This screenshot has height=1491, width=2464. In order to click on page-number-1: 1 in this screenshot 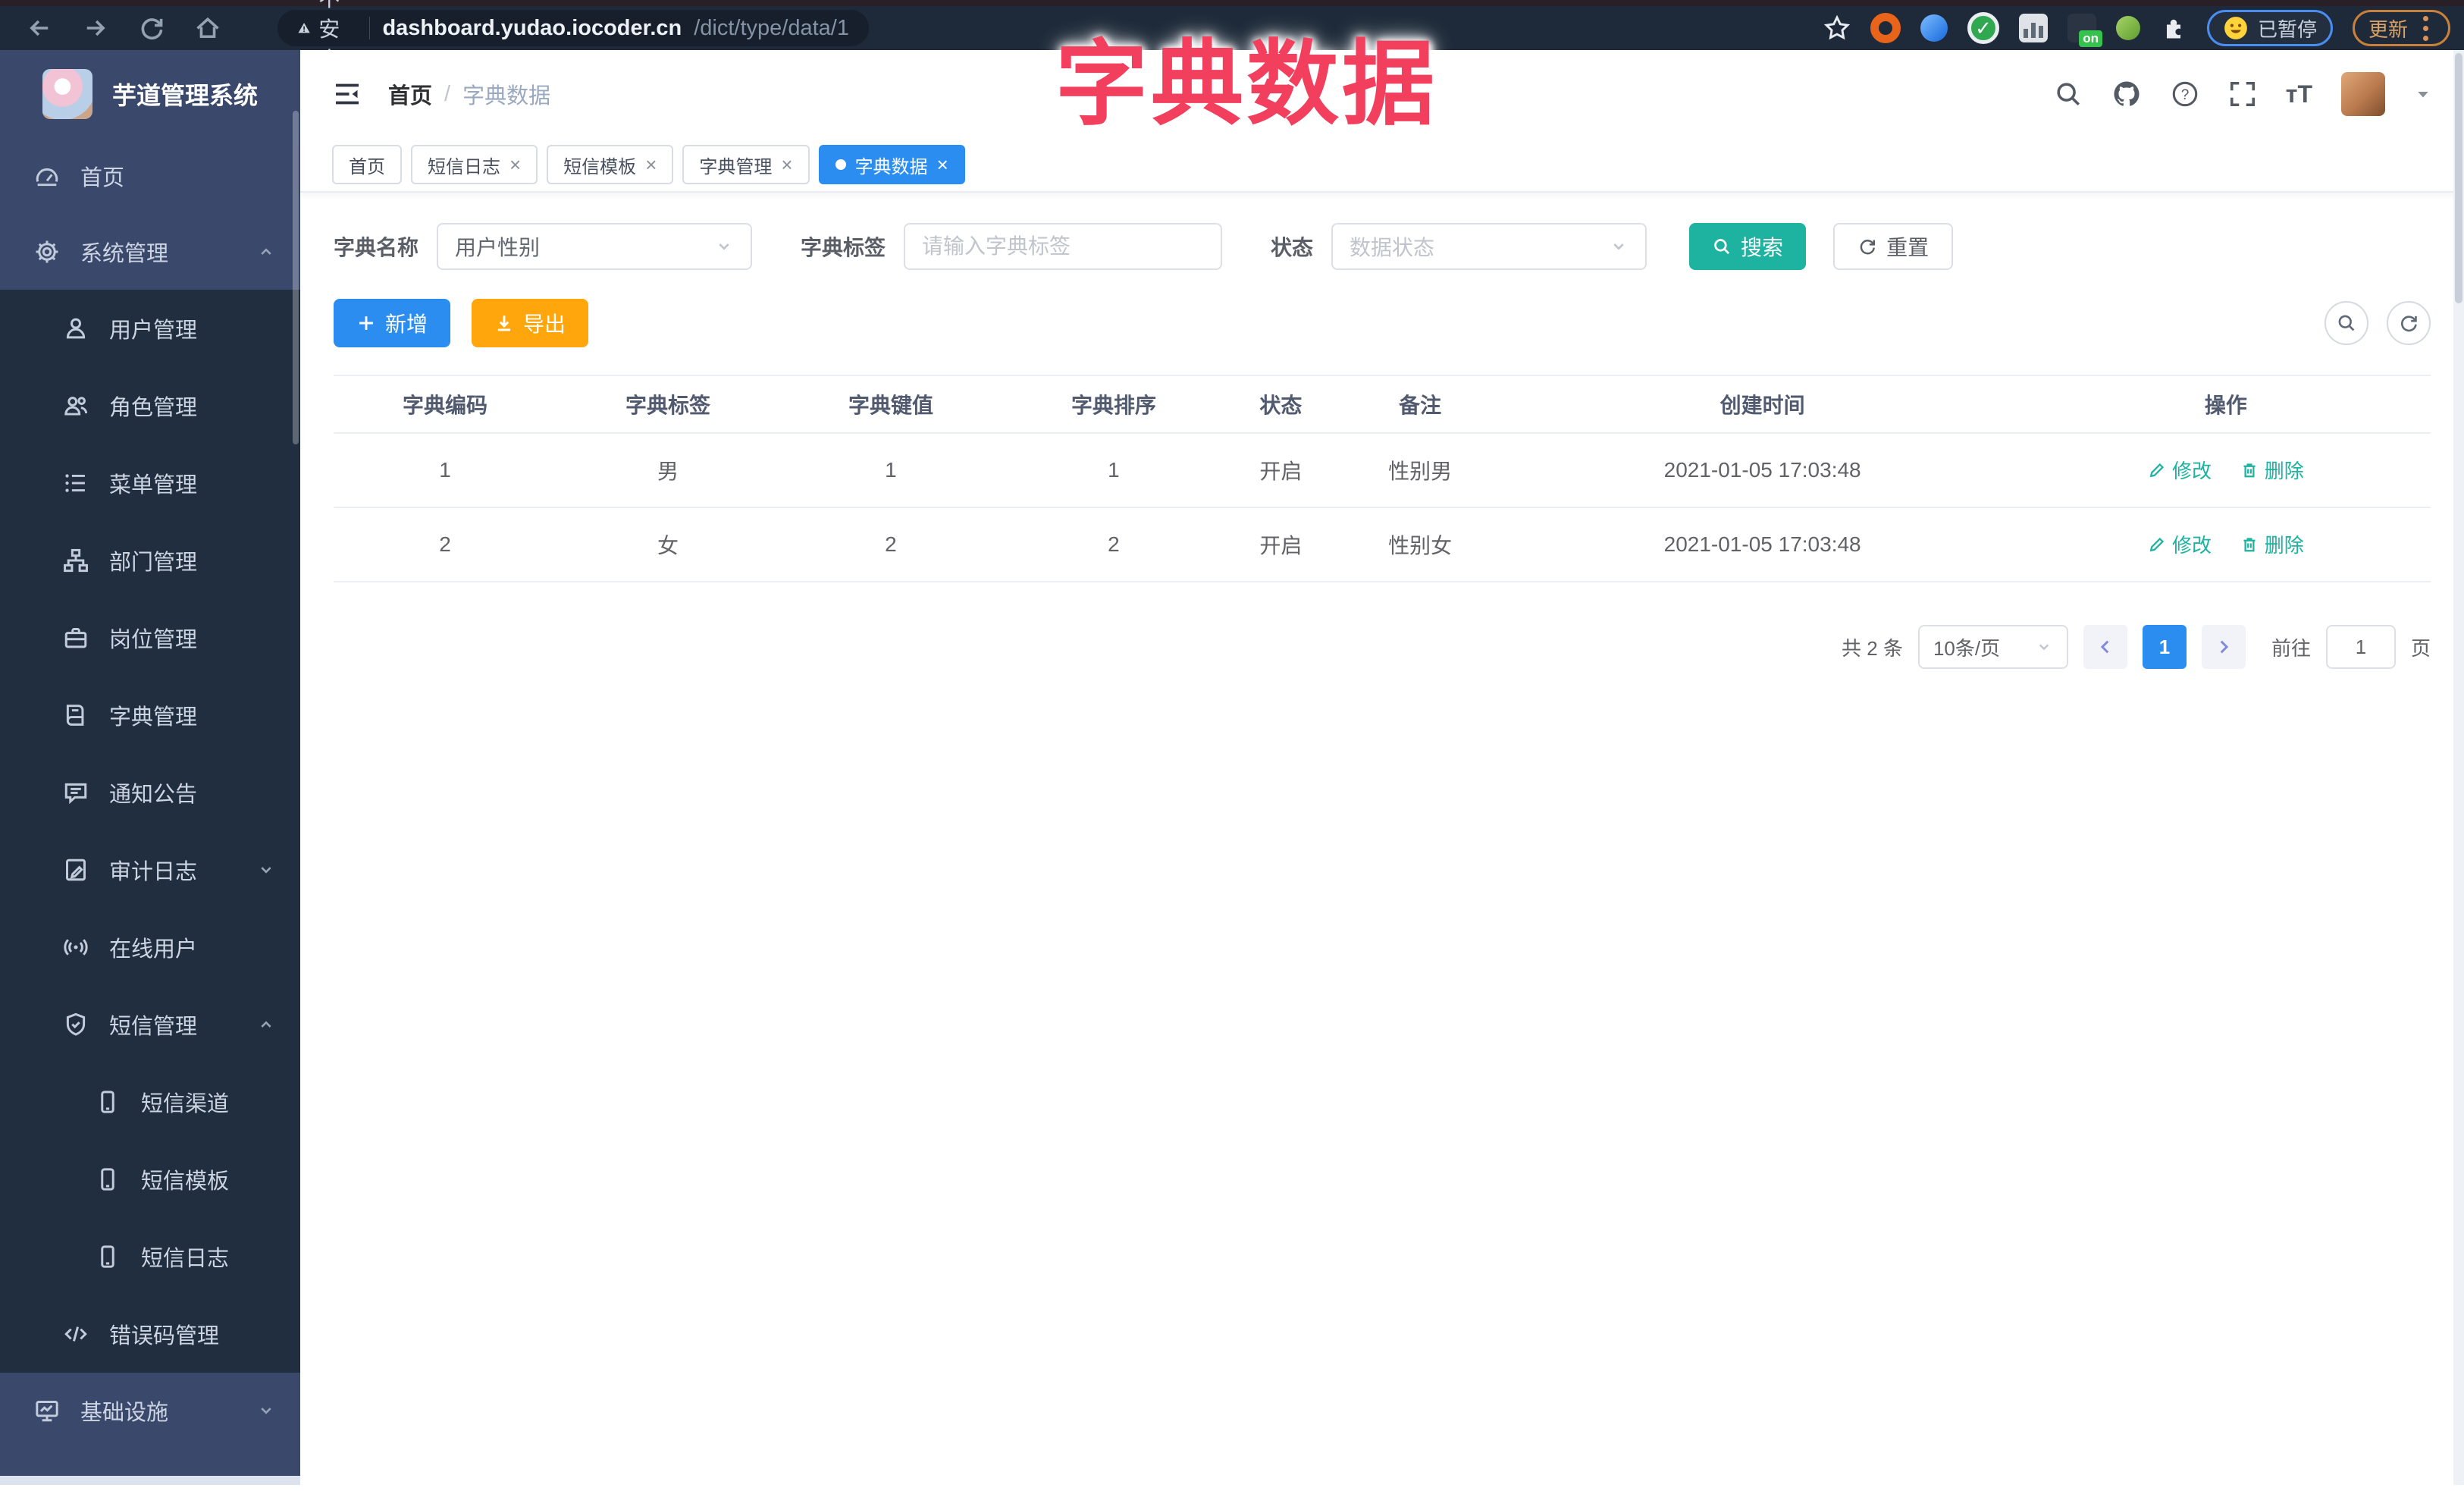, I will do `click(2164, 647)`.